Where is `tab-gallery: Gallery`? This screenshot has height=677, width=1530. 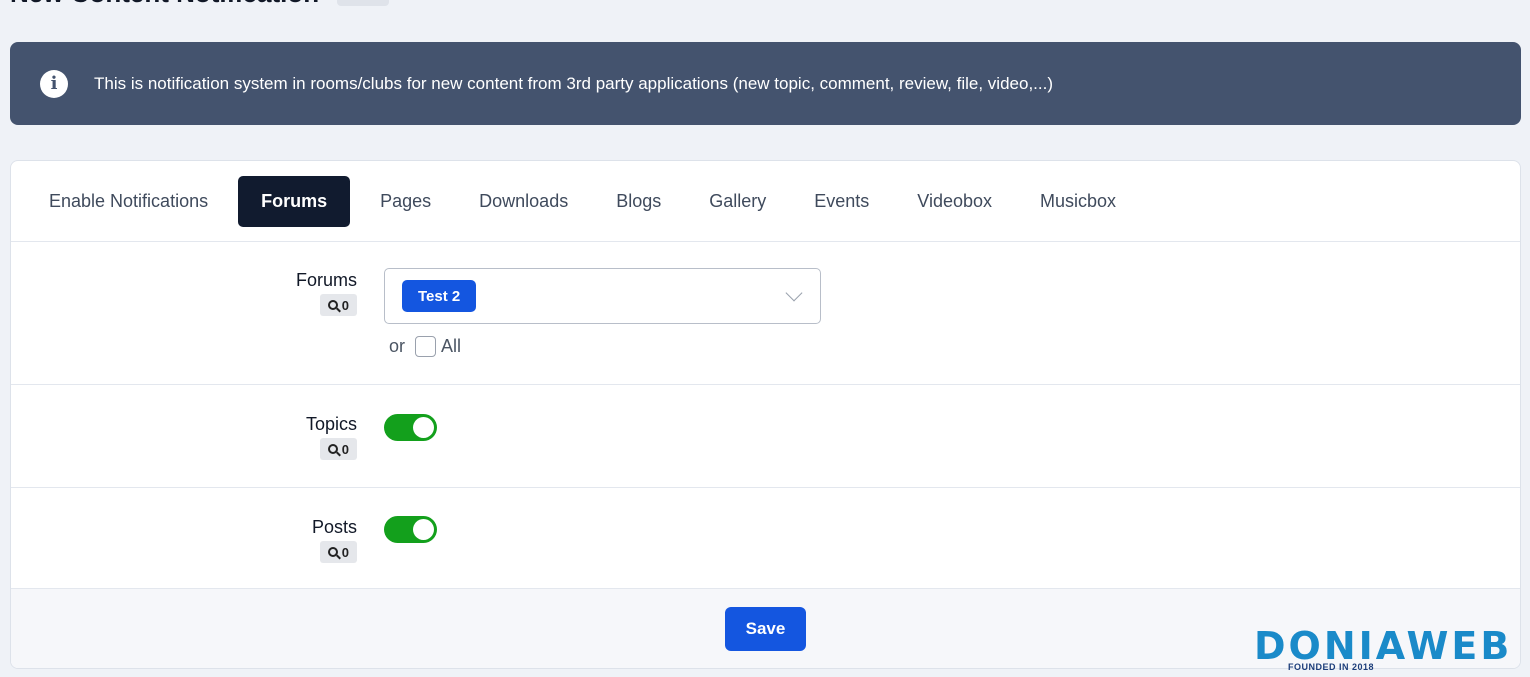 tab-gallery: Gallery is located at coordinates (737, 201).